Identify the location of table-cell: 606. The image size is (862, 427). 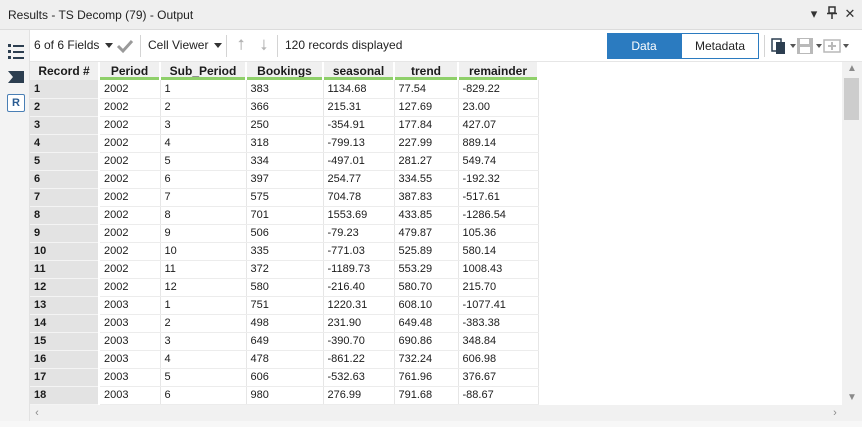
(285, 377).